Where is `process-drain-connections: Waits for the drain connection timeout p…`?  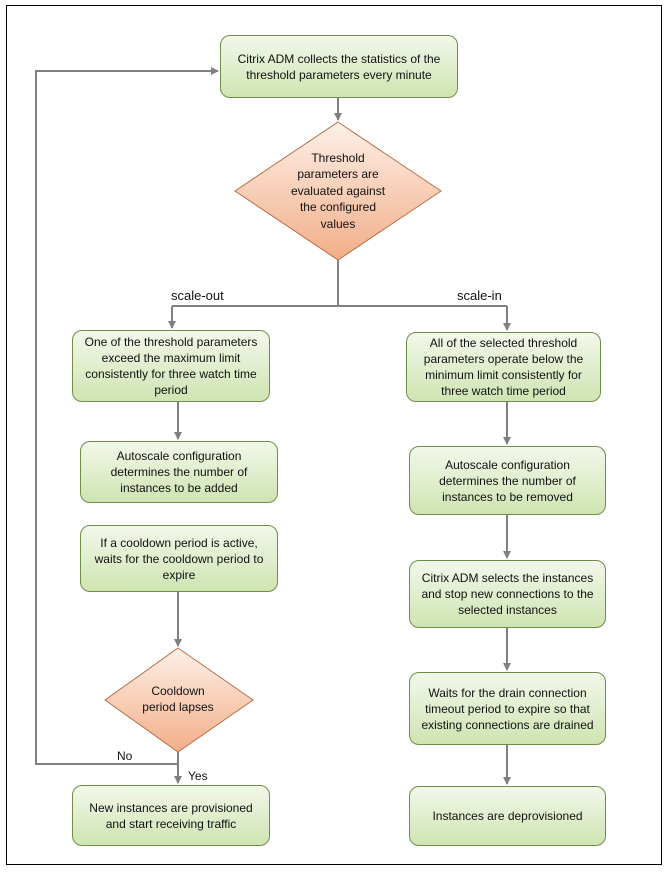
process-drain-connections: Waits for the drain connection timeout p… is located at coordinates (507, 708).